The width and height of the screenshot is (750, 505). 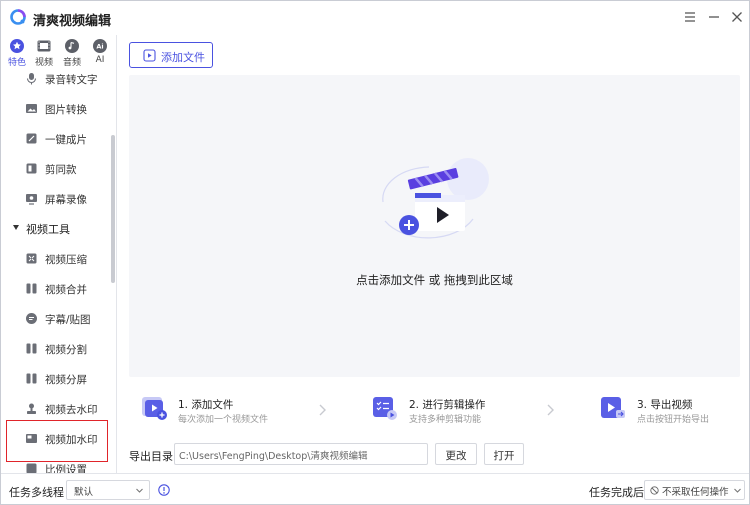 What do you see at coordinates (44, 46) in the screenshot?
I see `film-icon` at bounding box center [44, 46].